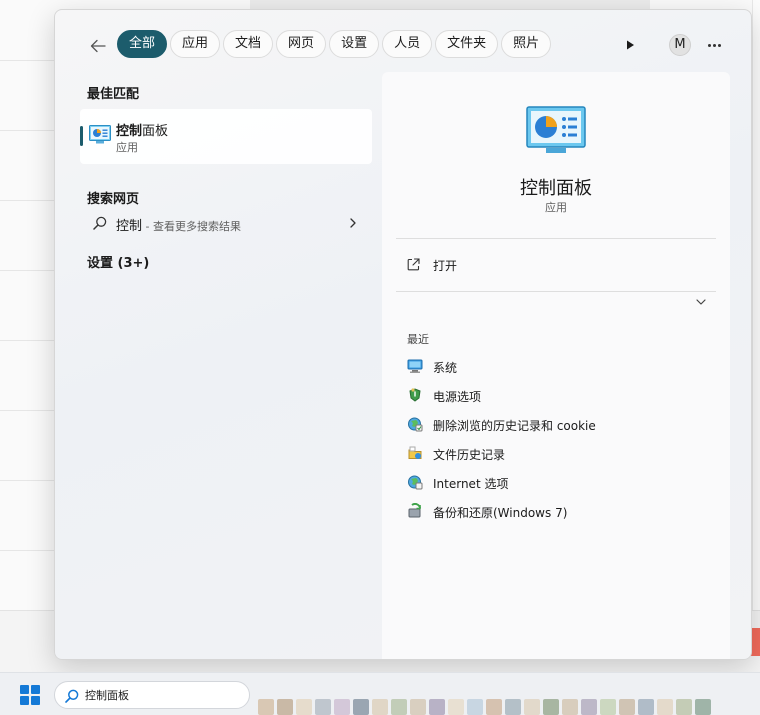 The image size is (760, 715). Describe the element at coordinates (457, 397) in the screenshot. I see `recent-item-label: 电源选项` at that location.